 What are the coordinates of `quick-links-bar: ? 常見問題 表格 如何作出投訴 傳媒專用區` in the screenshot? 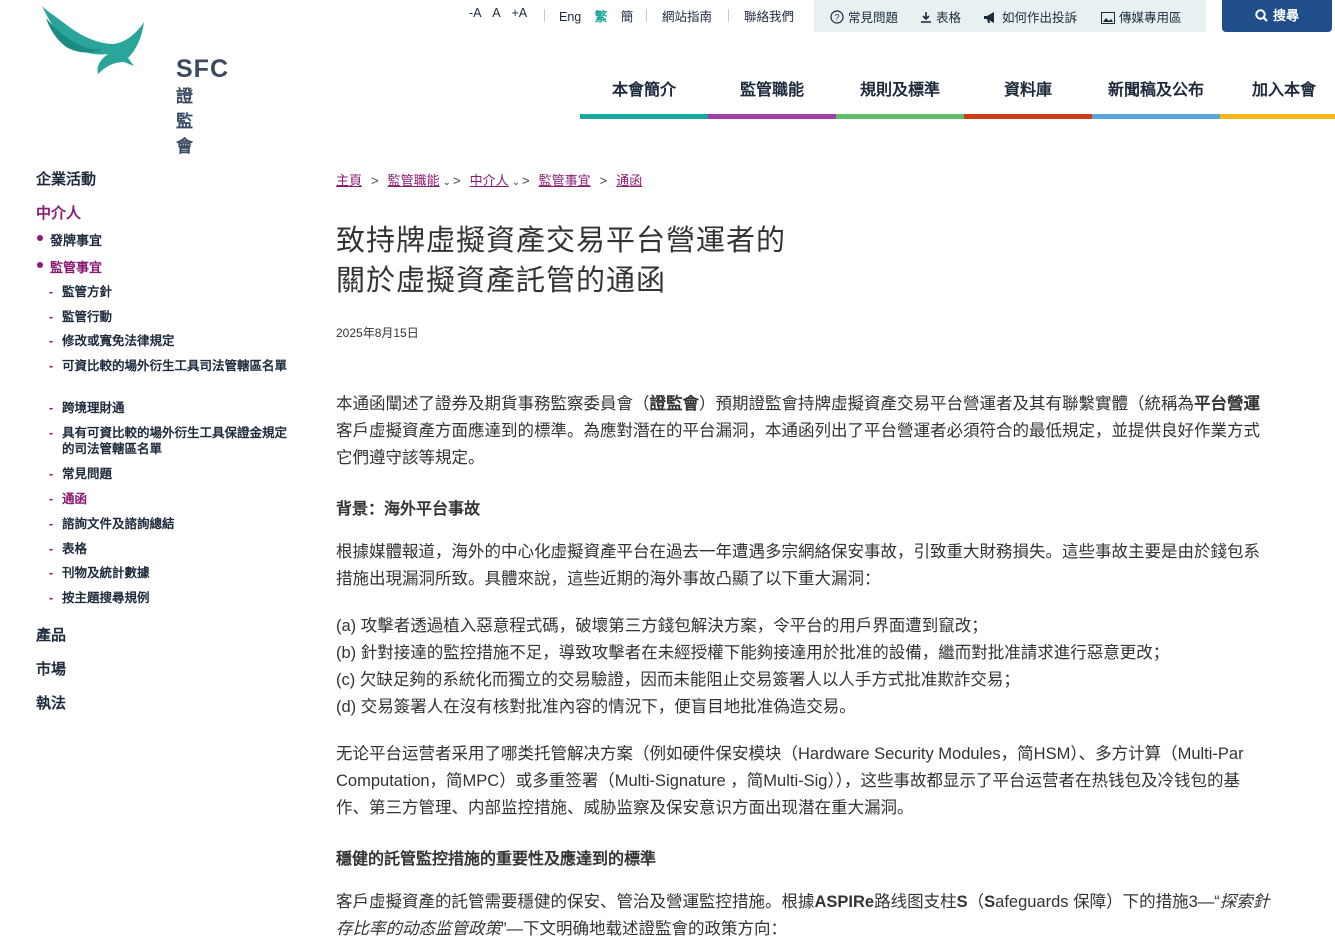 It's located at (1010, 16).